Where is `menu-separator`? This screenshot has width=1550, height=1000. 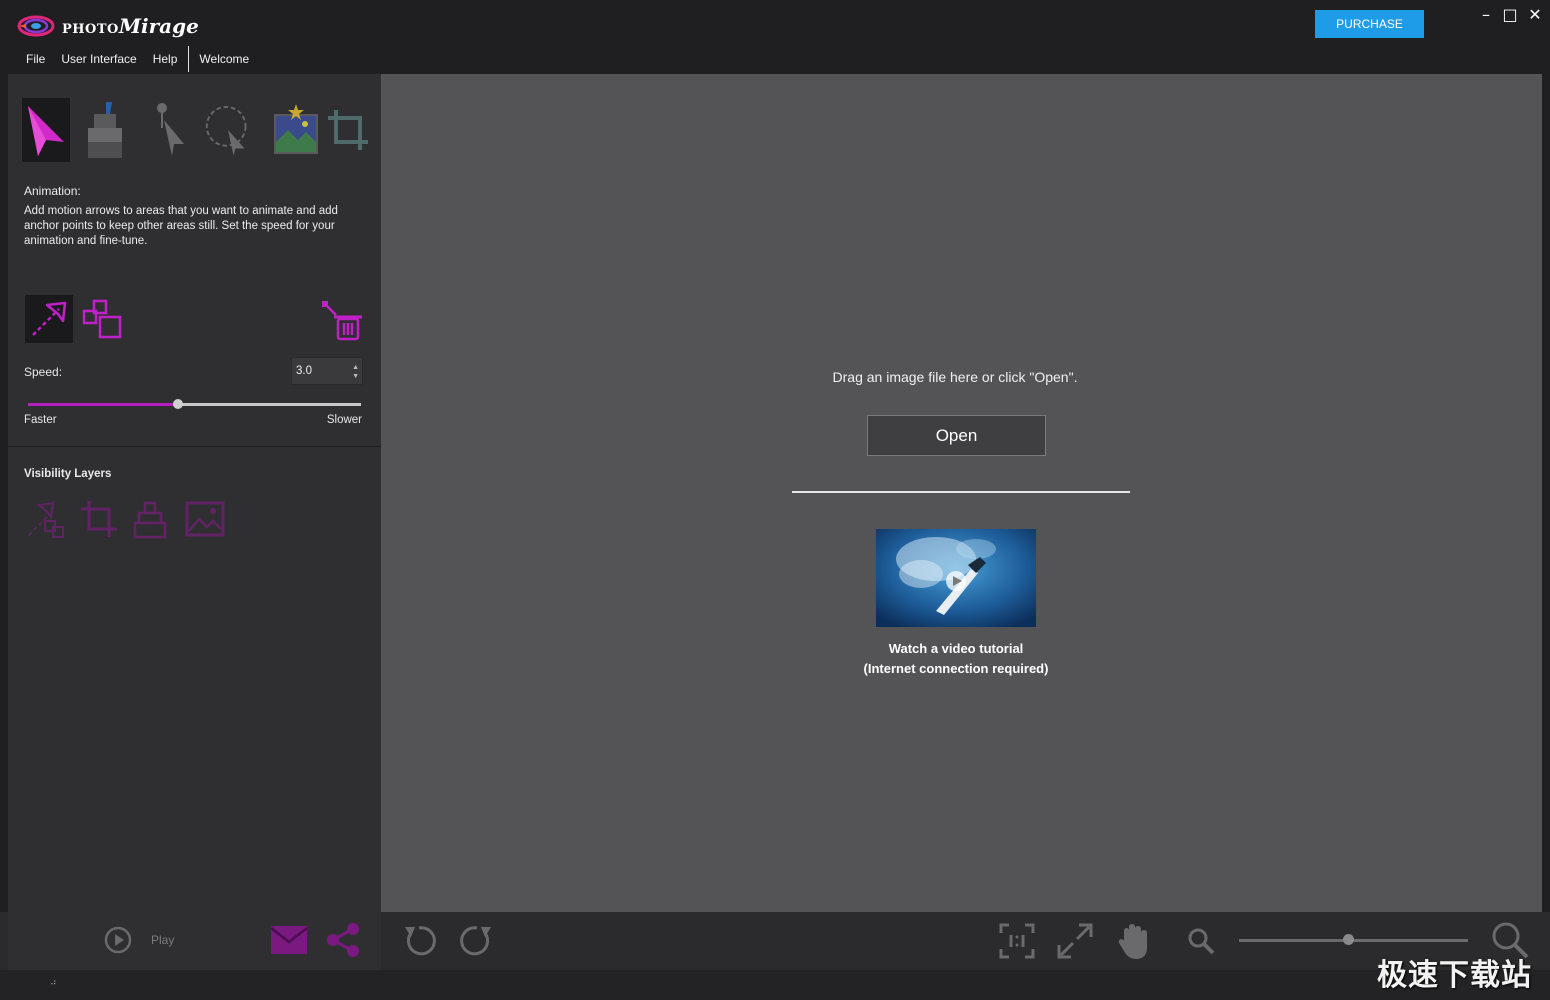 menu-separator is located at coordinates (189, 59).